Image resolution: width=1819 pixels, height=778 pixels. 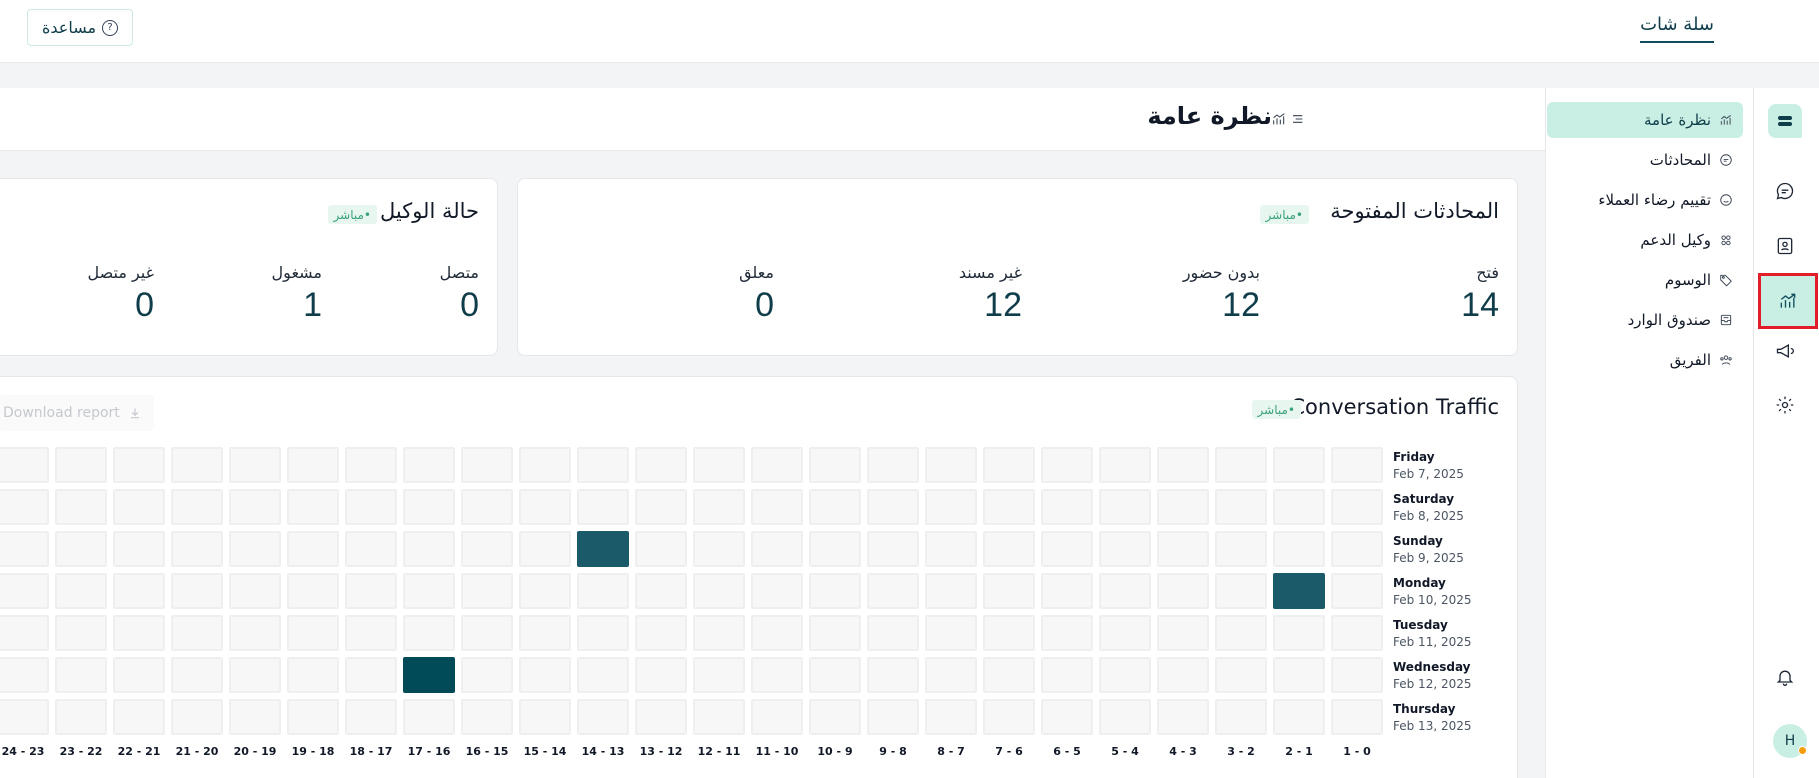 What do you see at coordinates (1785, 405) in the screenshot?
I see `rail-settings-button` at bounding box center [1785, 405].